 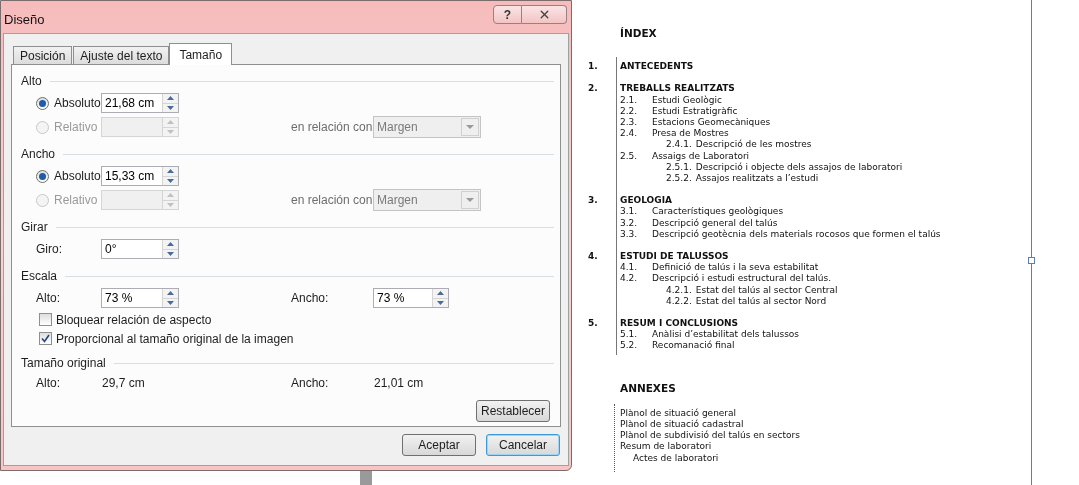 I want to click on index-entry: Descripció de les mostres, so click(x=753, y=145).